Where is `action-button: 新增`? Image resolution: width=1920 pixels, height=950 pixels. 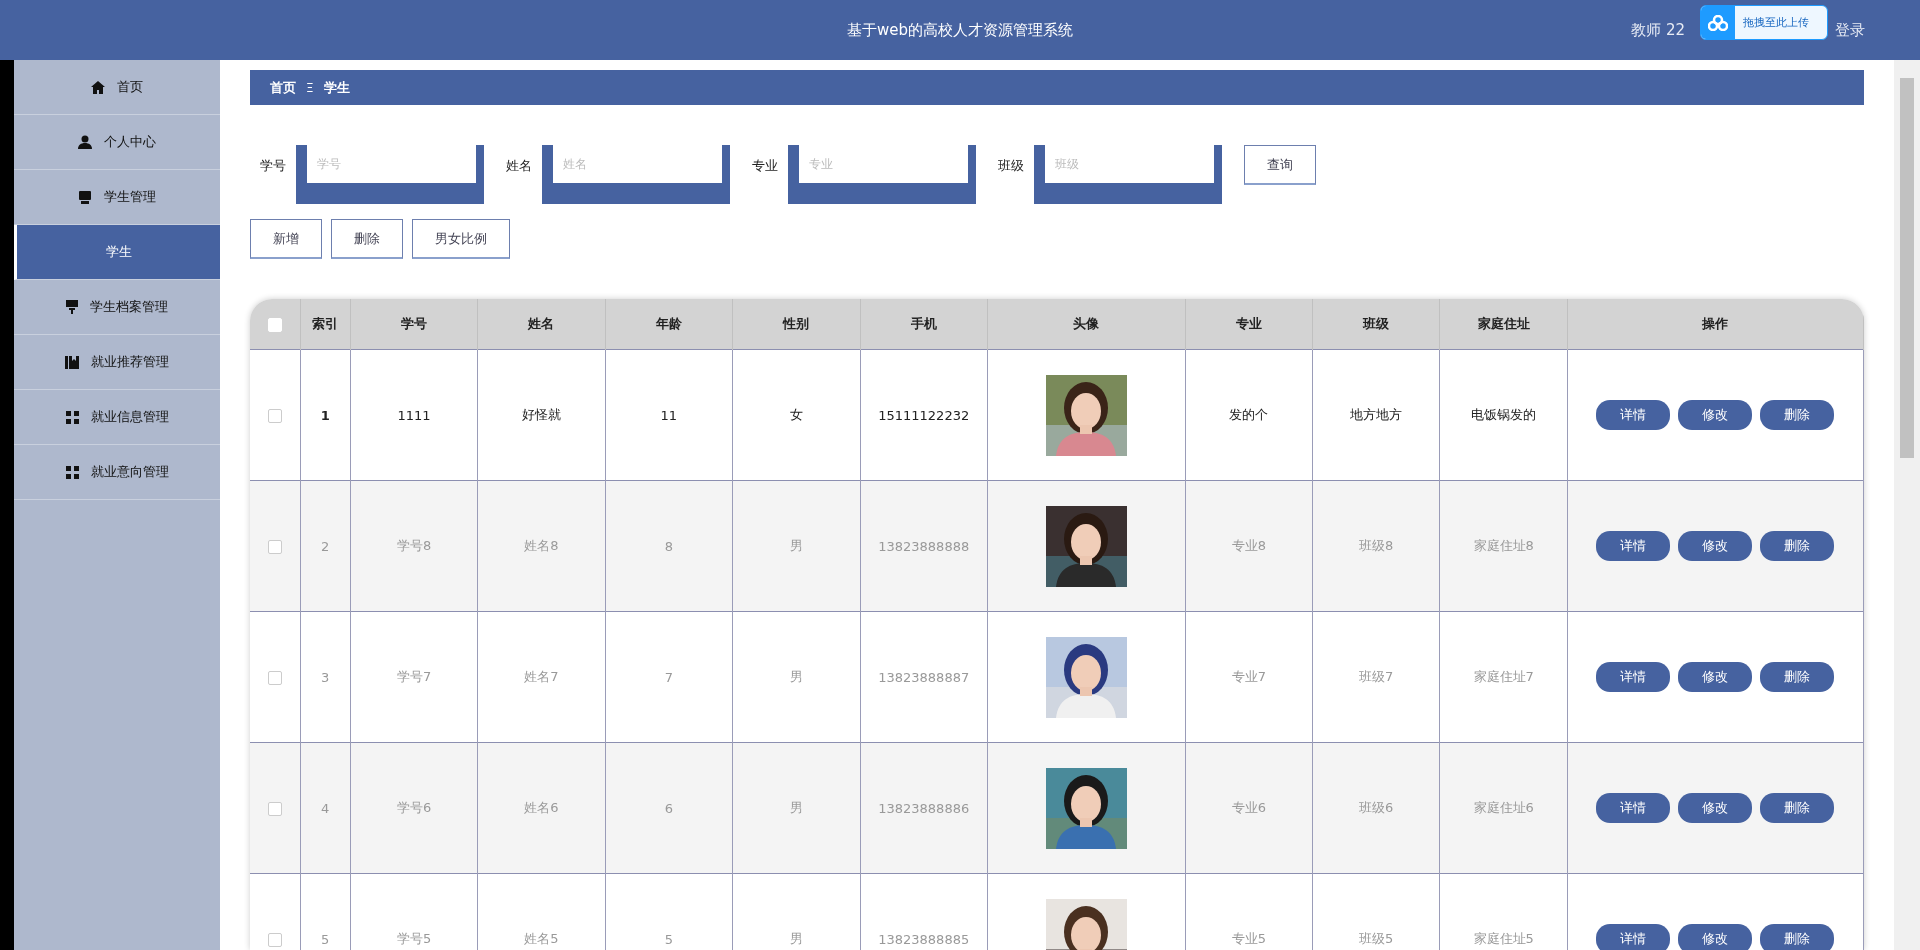 action-button: 新增 is located at coordinates (286, 239).